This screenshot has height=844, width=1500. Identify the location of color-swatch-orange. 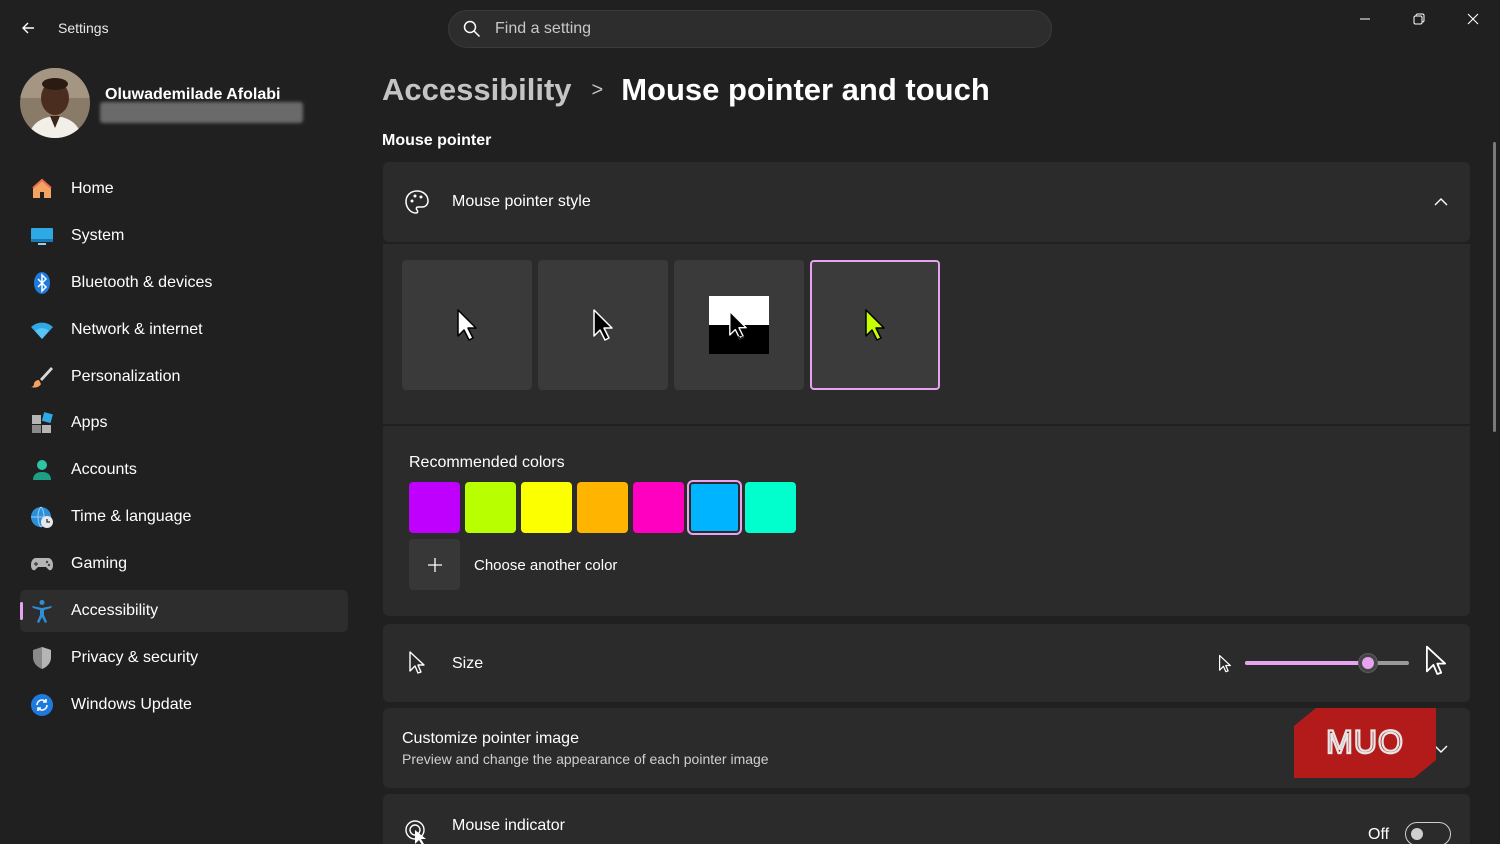
(602, 507).